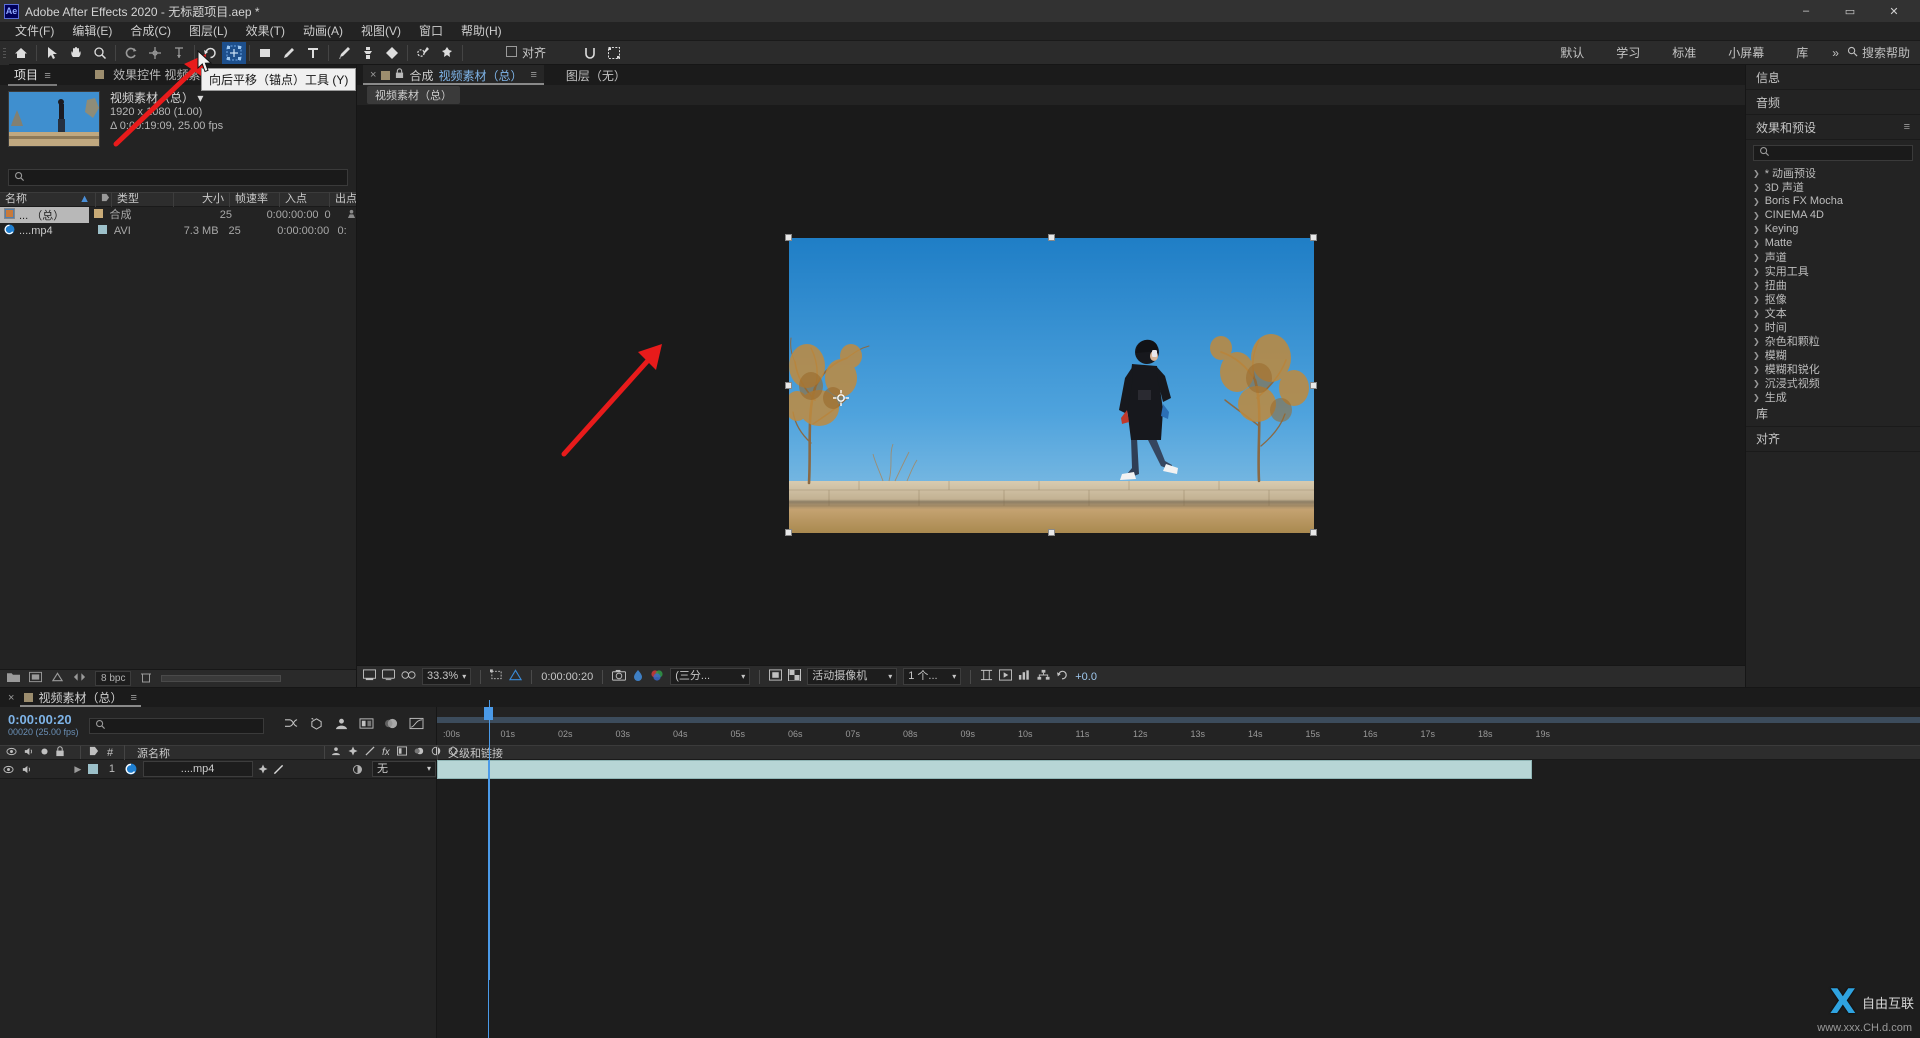 Image resolution: width=1920 pixels, height=1038 pixels. Describe the element at coordinates (392, 53) in the screenshot. I see `eraser-tool-icon` at that location.